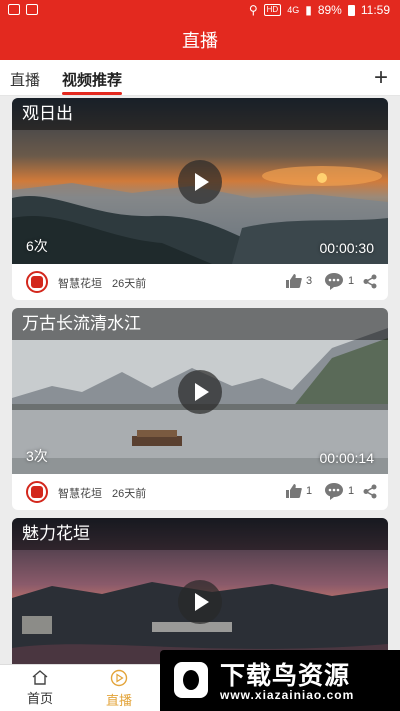  Describe the element at coordinates (375, 10) in the screenshot. I see `clock: 11:59` at that location.